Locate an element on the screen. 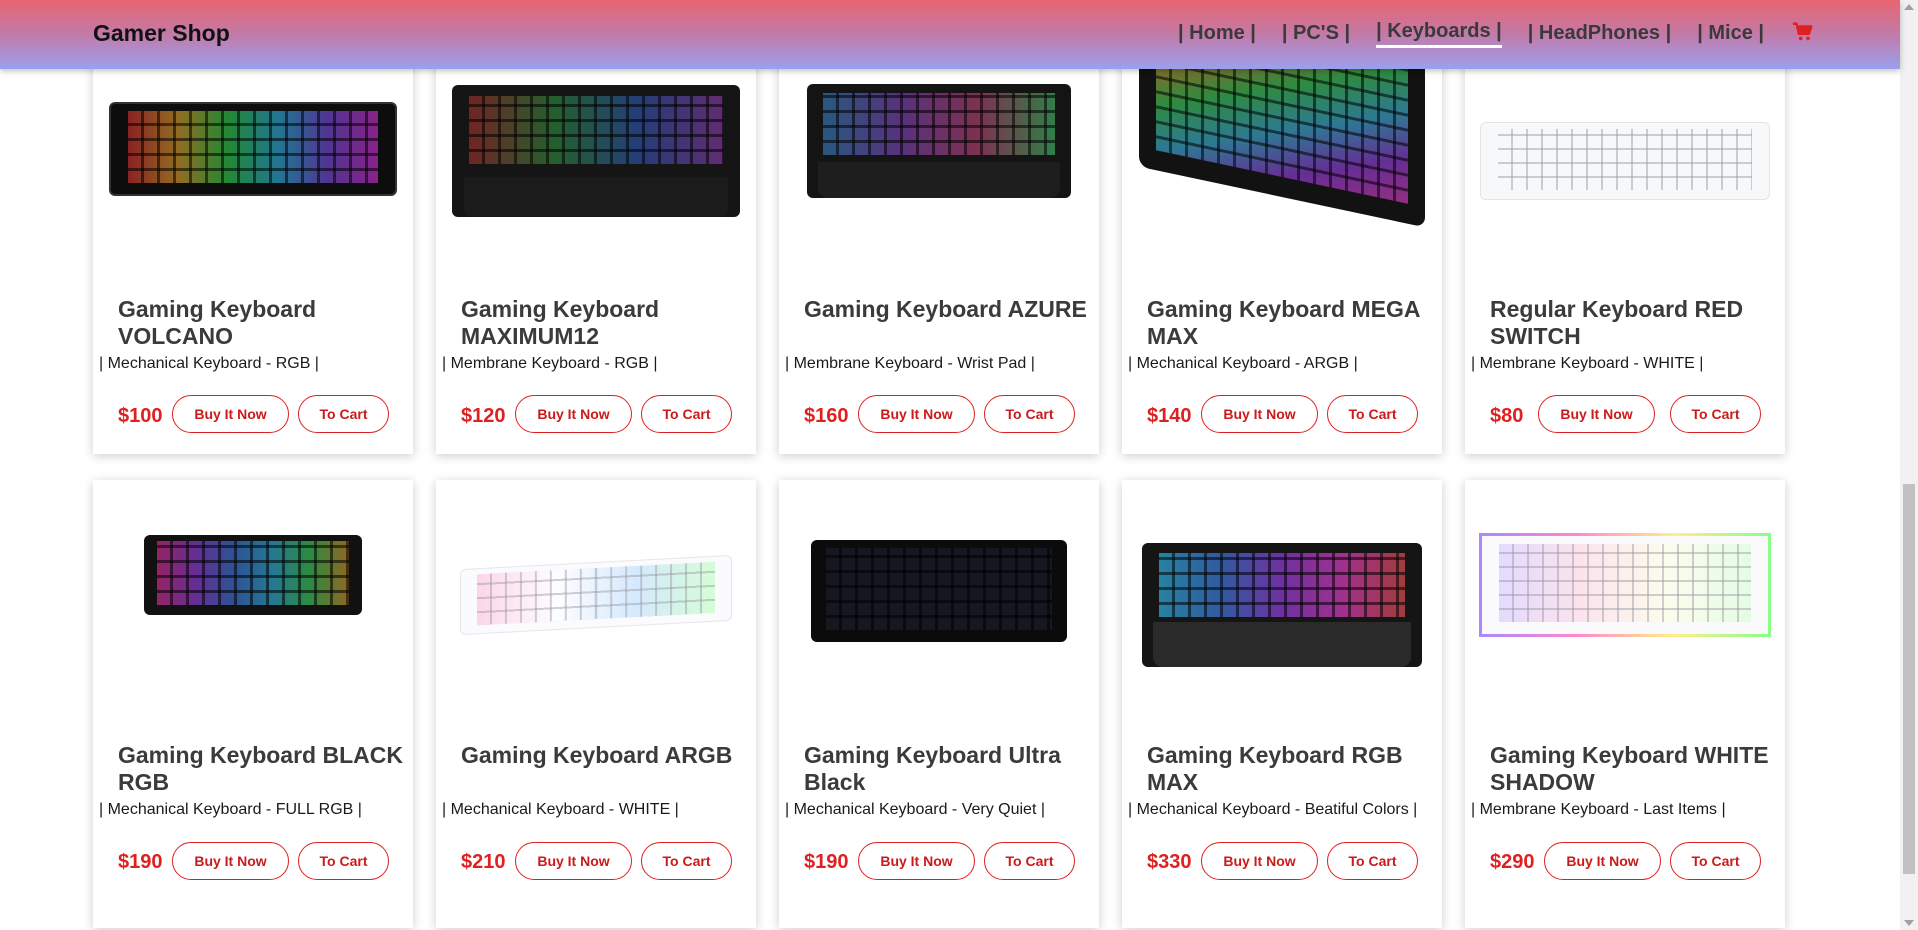  product-description: | Mechanical Keyboard - RGB | is located at coordinates (209, 363).